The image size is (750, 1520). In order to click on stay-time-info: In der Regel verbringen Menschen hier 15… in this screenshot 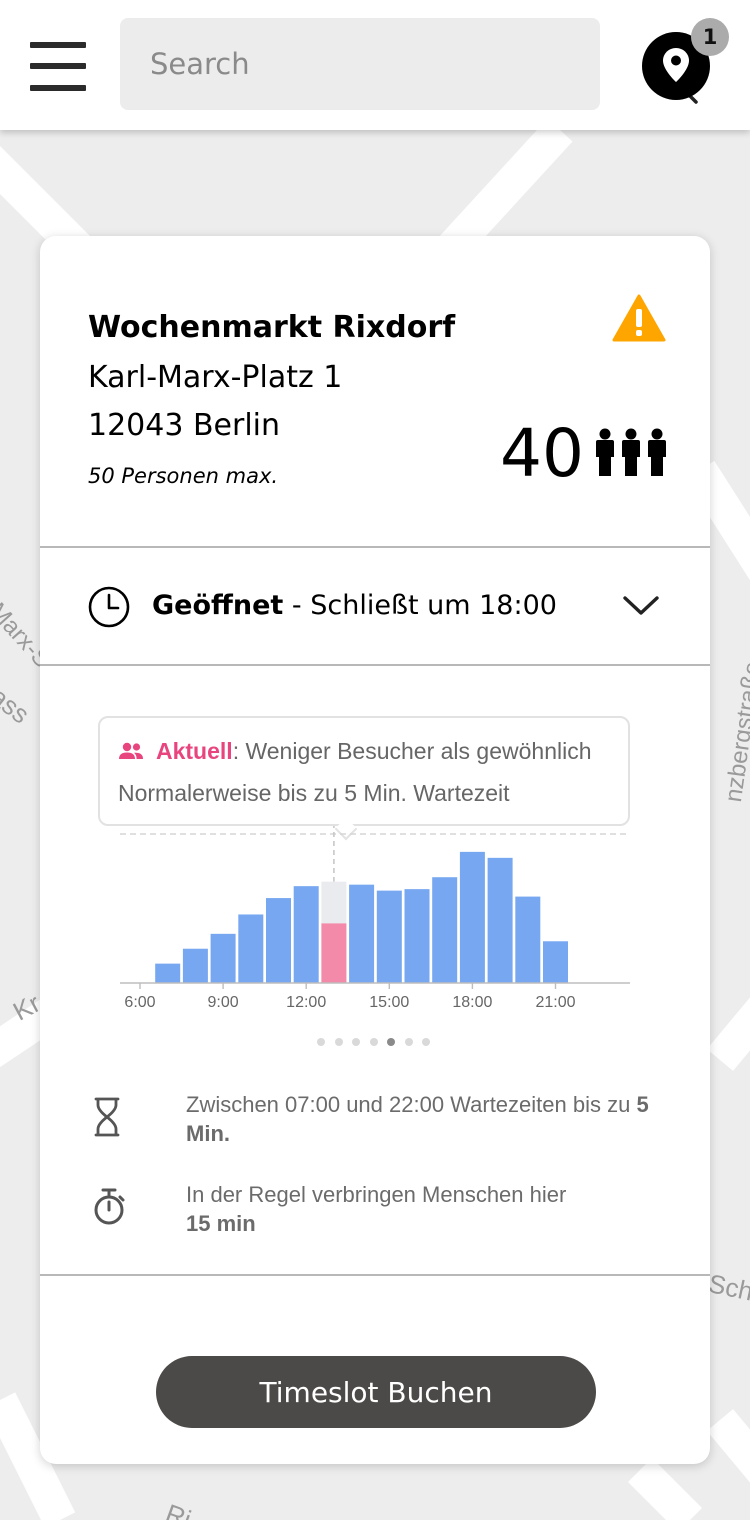, I will do `click(426, 1209)`.